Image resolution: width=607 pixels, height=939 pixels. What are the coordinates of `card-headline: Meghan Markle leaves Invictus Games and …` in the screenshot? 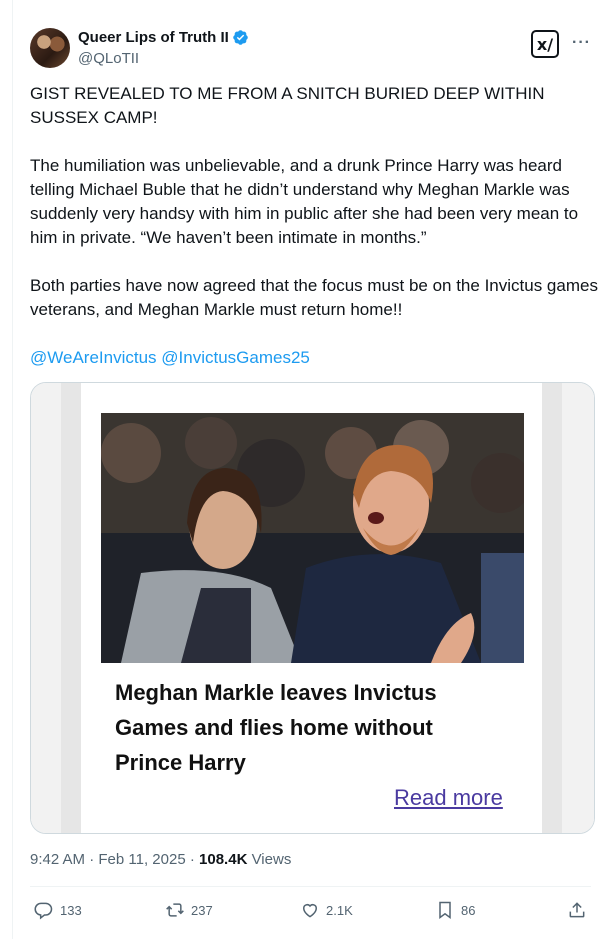 It's located at (305, 727).